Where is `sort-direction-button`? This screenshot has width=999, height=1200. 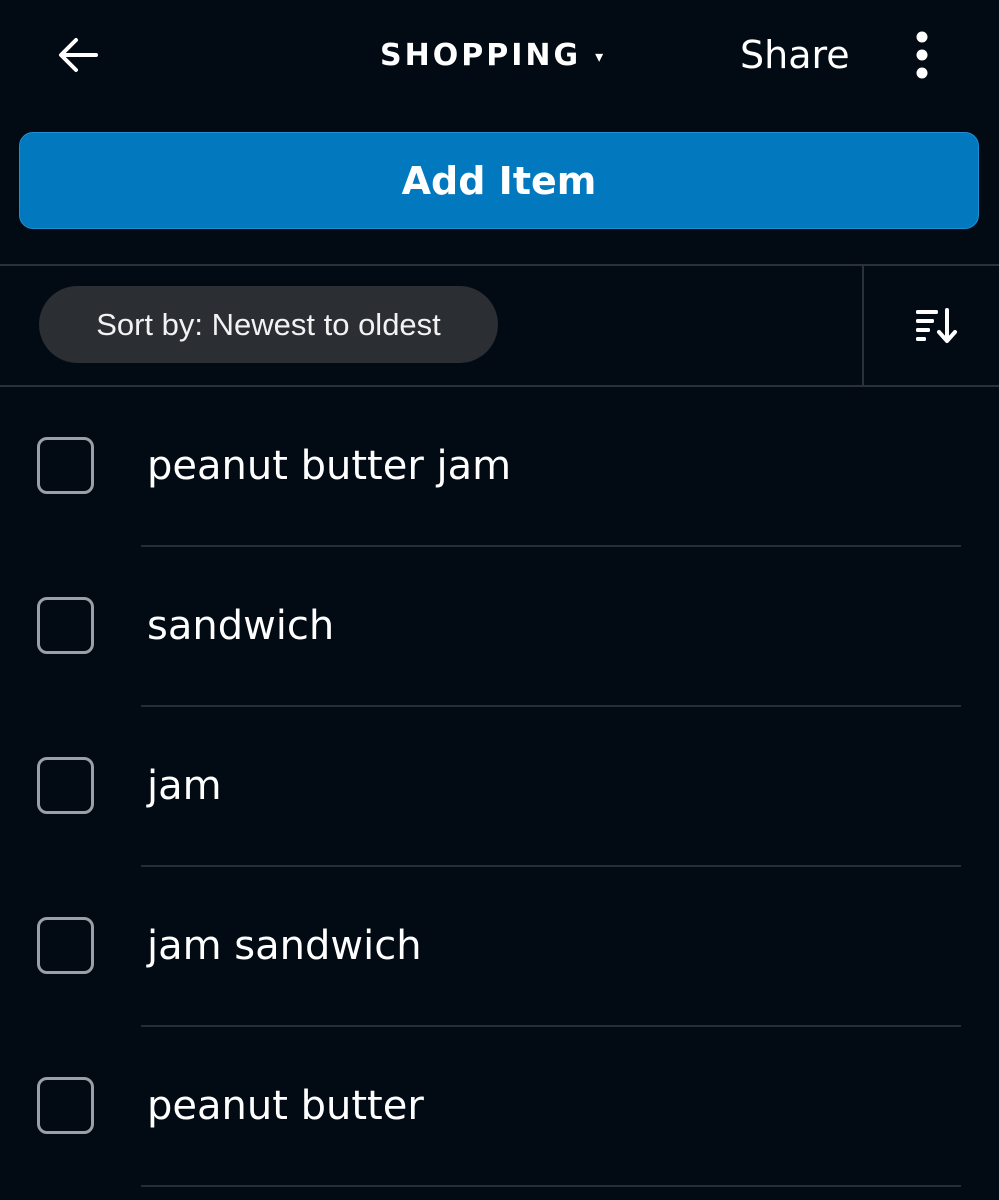
sort-direction-button is located at coordinates (936, 326).